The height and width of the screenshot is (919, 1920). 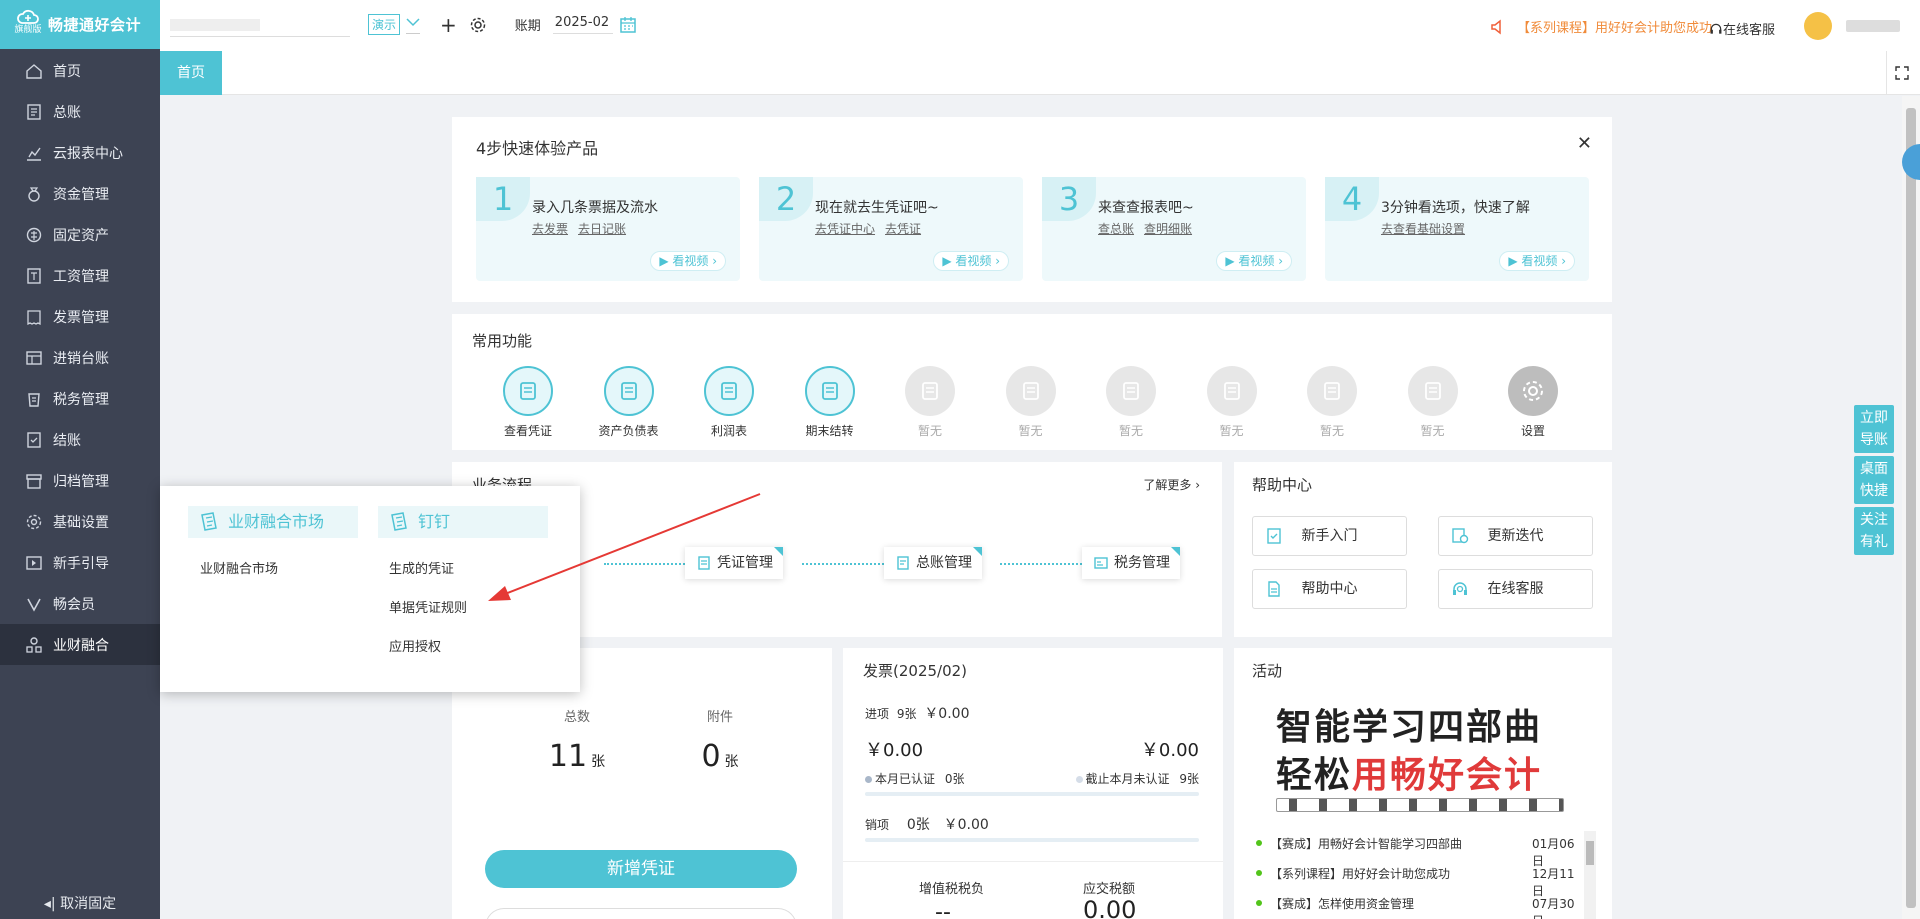 I want to click on sidebar-item: 畅会员, so click(x=80, y=603).